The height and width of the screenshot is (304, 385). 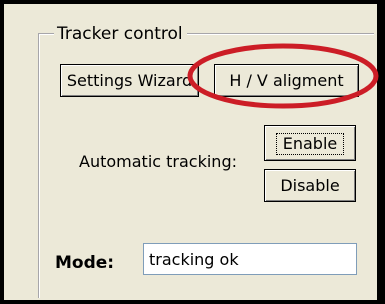 What do you see at coordinates (250, 259) in the screenshot?
I see `mode-field` at bounding box center [250, 259].